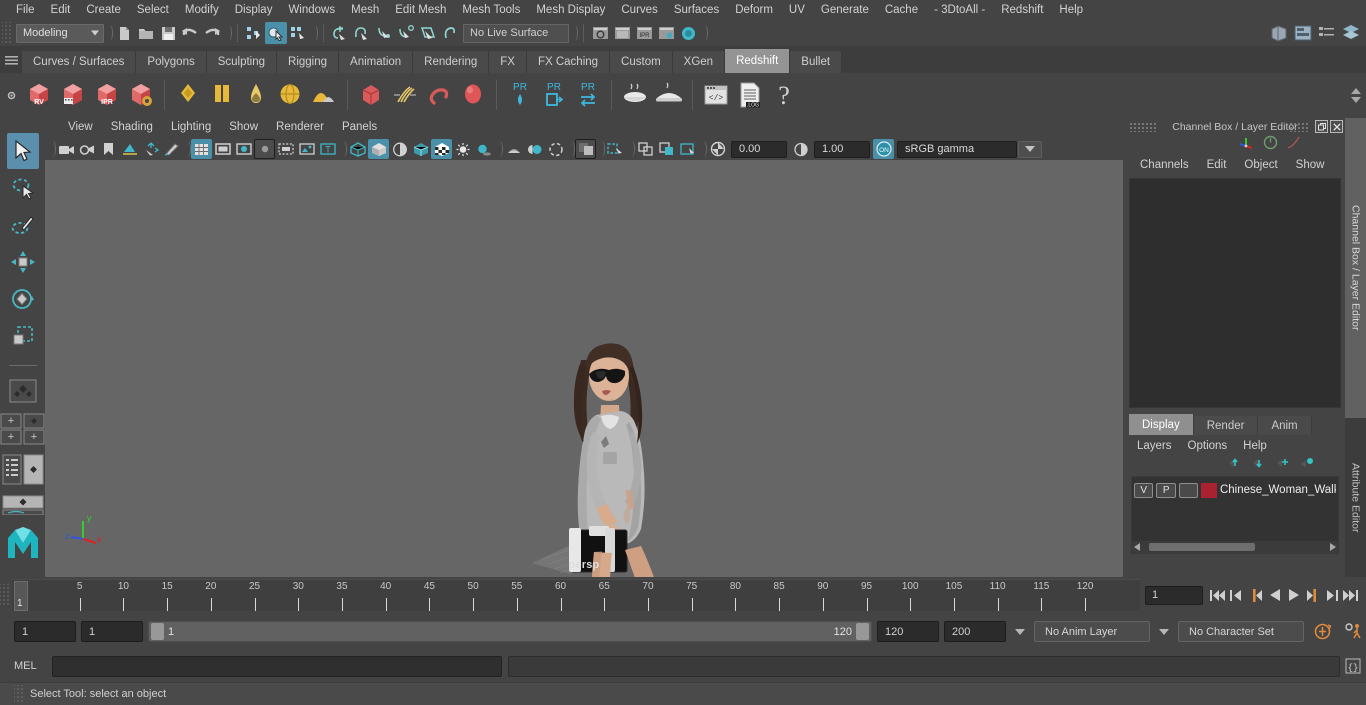 The width and height of the screenshot is (1366, 705). I want to click on exposure-field: 0.00, so click(759, 149).